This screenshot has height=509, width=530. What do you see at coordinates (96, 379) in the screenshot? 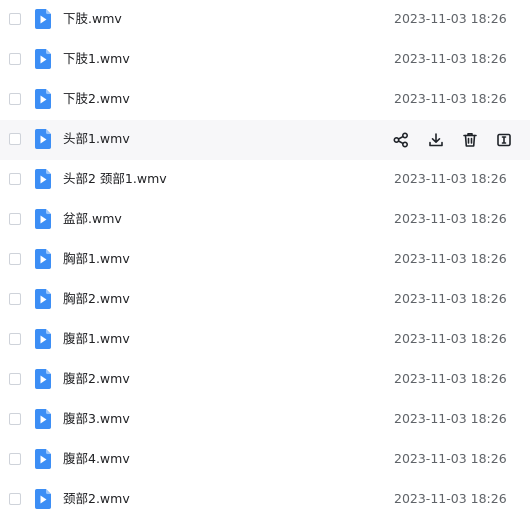
I see `file-name: 腹部2.wmv` at bounding box center [96, 379].